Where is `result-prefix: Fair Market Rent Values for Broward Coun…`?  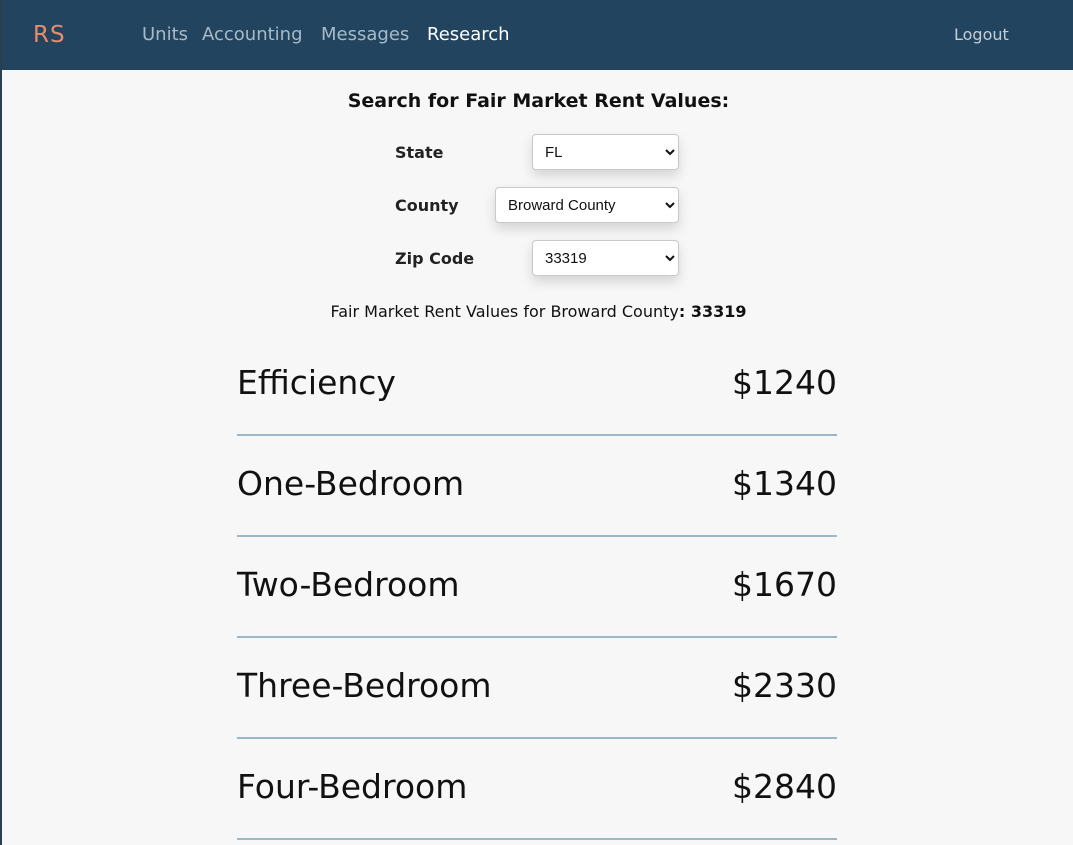
result-prefix: Fair Market Rent Values for Broward Coun… is located at coordinates (504, 311).